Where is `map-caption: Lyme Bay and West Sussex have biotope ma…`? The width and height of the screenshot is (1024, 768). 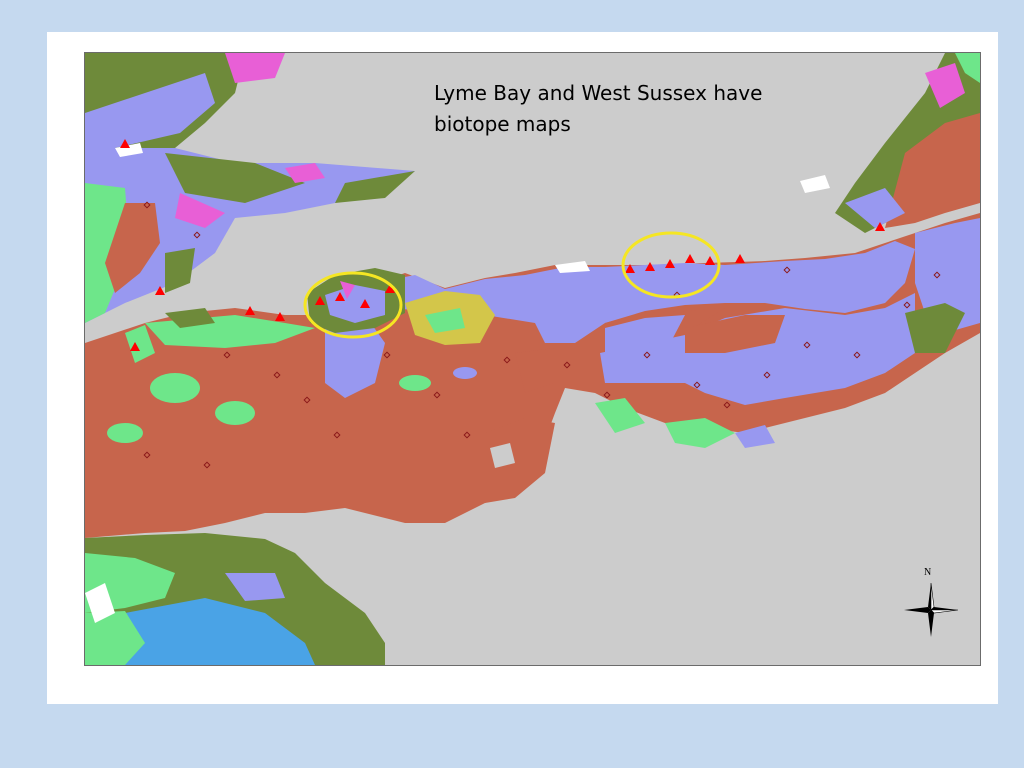
map-caption: Lyme Bay and West Sussex have biotope ma… is located at coordinates (614, 109).